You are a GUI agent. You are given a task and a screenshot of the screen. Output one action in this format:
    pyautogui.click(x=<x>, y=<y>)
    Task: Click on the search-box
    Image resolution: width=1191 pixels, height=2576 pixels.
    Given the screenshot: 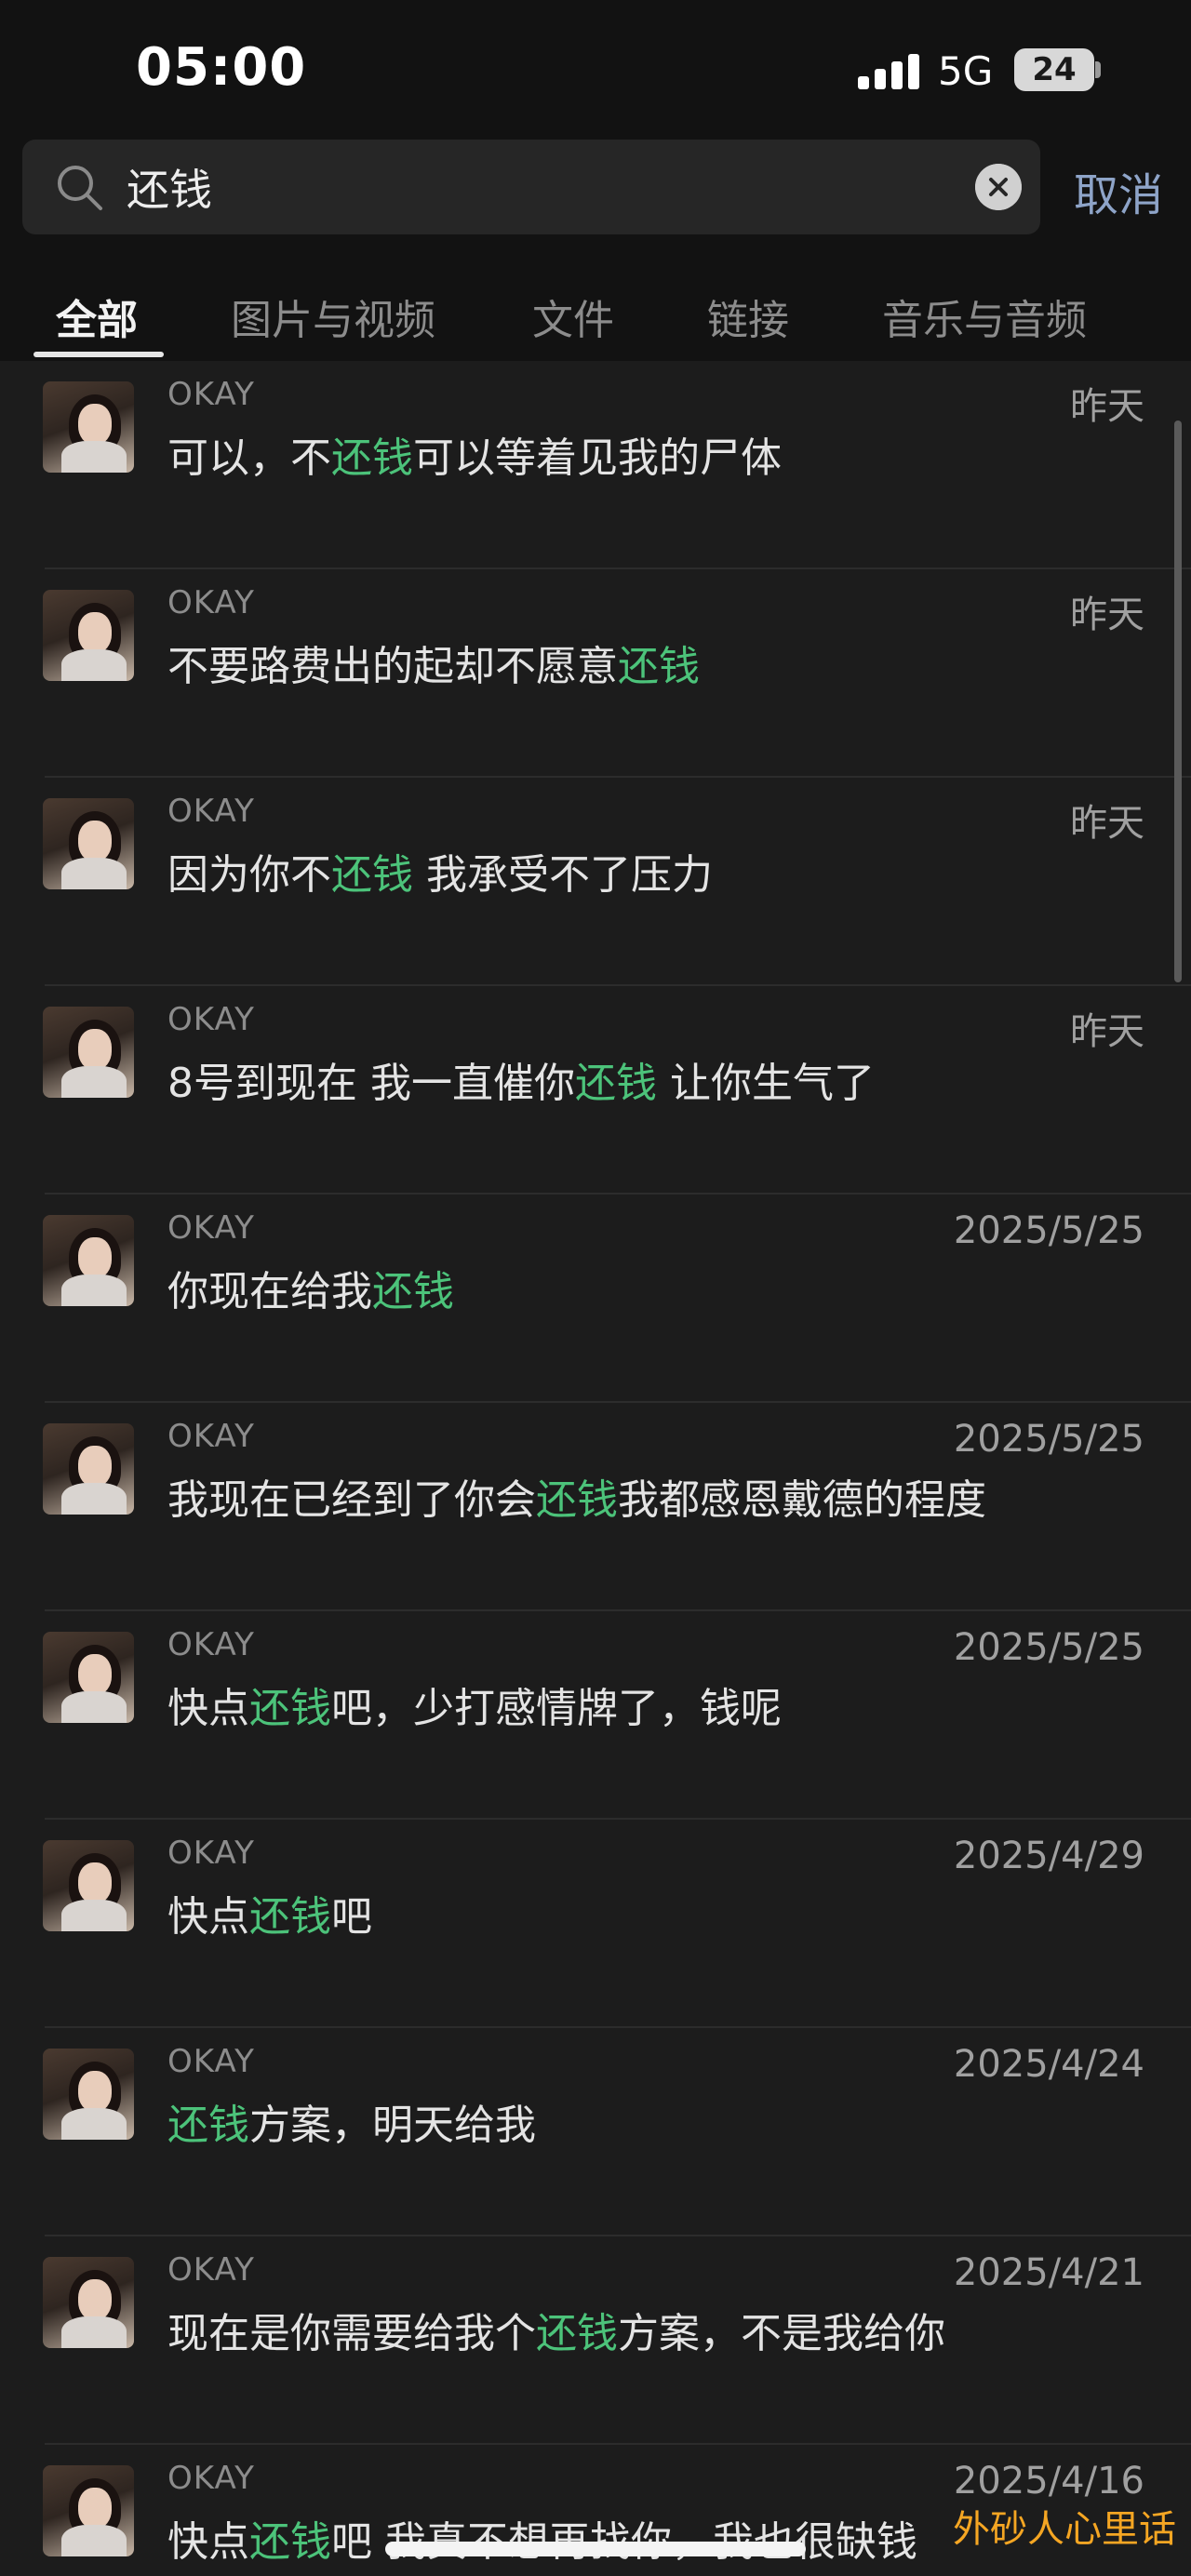 What is the action you would take?
    pyautogui.click(x=531, y=187)
    